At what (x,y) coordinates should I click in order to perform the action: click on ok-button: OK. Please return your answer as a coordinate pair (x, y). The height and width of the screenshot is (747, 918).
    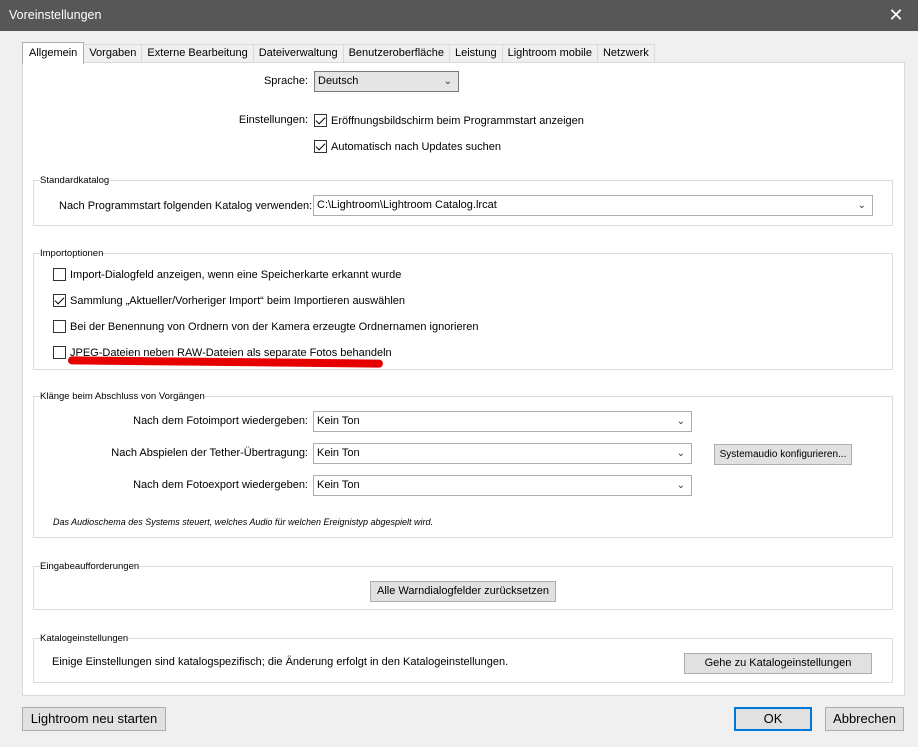
    Looking at the image, I should click on (773, 719).